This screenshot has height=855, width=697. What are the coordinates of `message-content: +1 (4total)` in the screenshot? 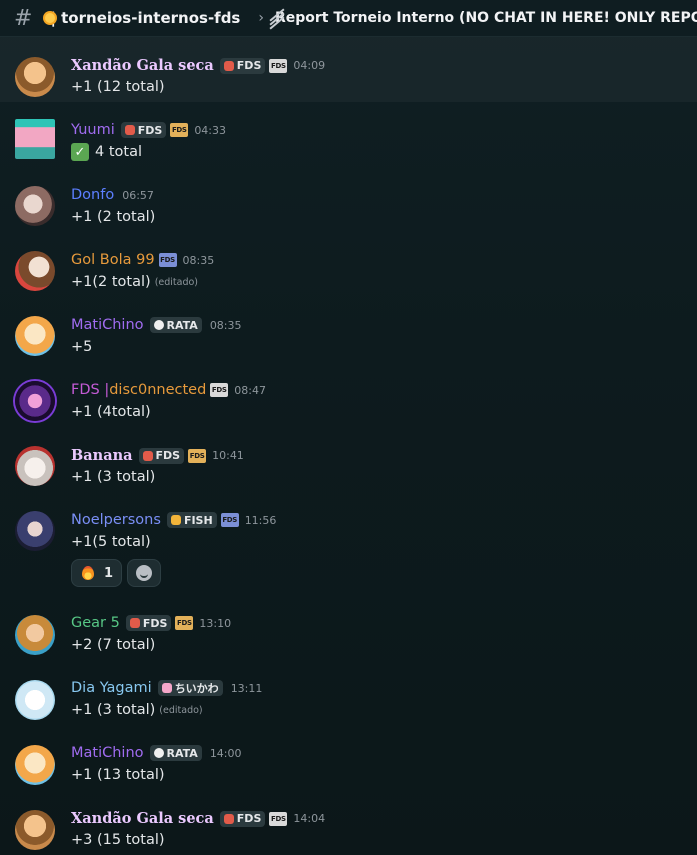 It's located at (111, 412).